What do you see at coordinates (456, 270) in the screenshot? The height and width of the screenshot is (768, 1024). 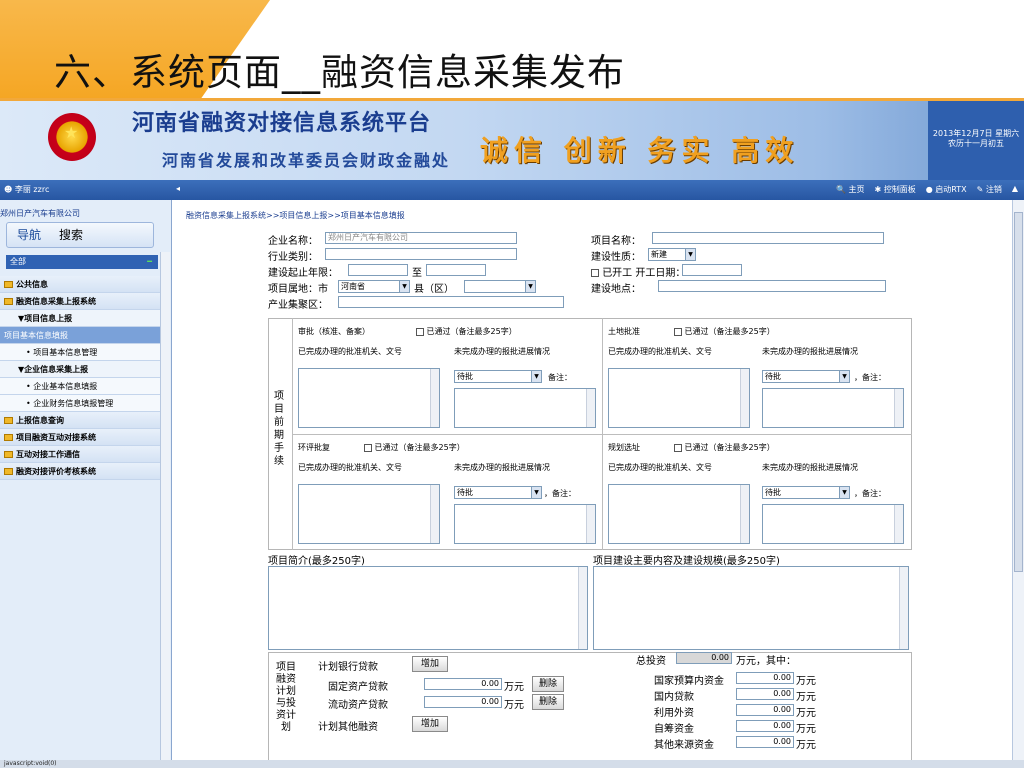 I see `end-year-field` at bounding box center [456, 270].